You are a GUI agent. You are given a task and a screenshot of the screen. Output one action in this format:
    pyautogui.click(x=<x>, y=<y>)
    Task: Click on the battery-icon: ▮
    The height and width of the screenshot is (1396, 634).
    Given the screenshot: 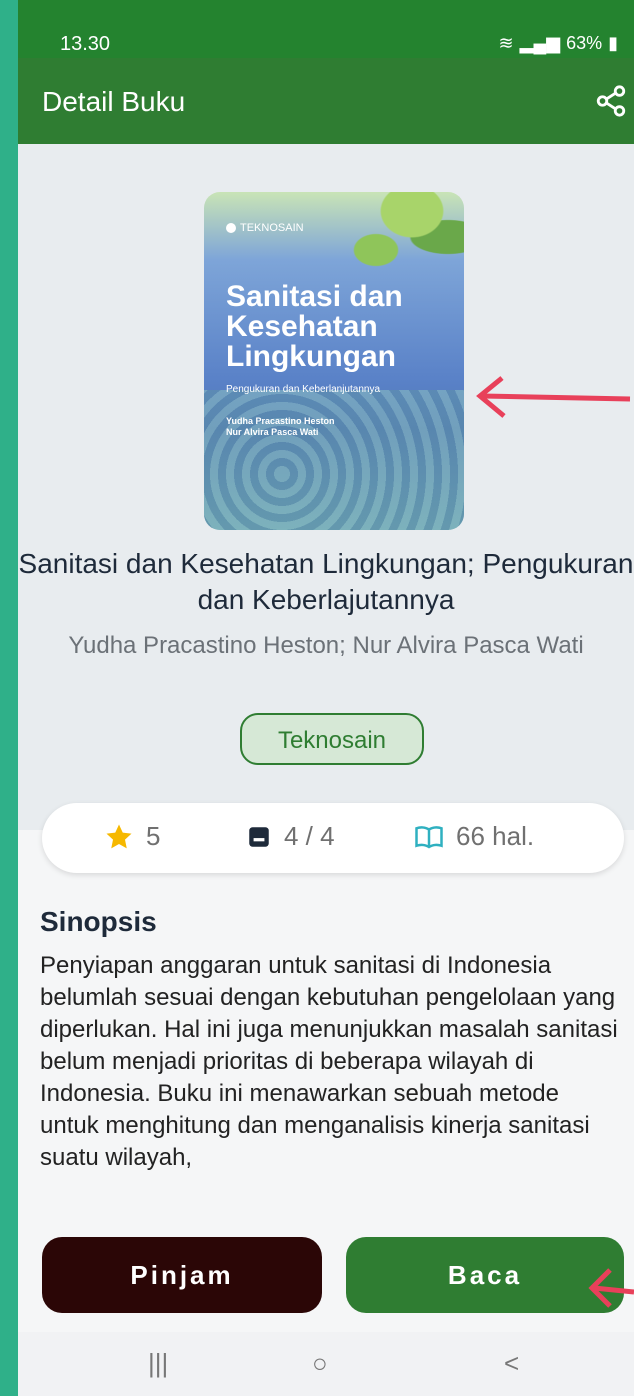 What is the action you would take?
    pyautogui.click(x=613, y=43)
    